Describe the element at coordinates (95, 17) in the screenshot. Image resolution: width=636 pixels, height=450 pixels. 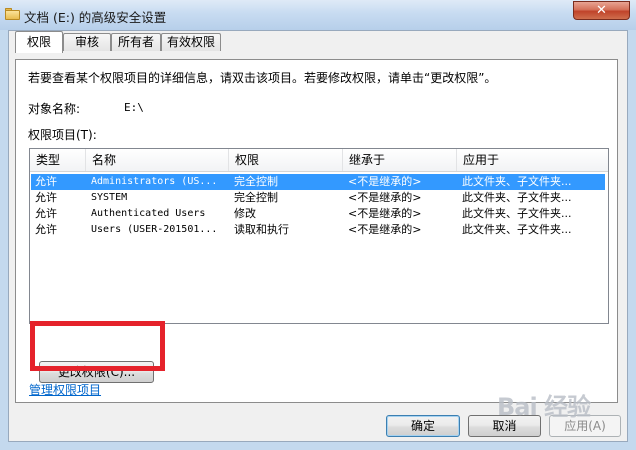
I see `window-title: 文档 (E:) 的高级安全设置` at that location.